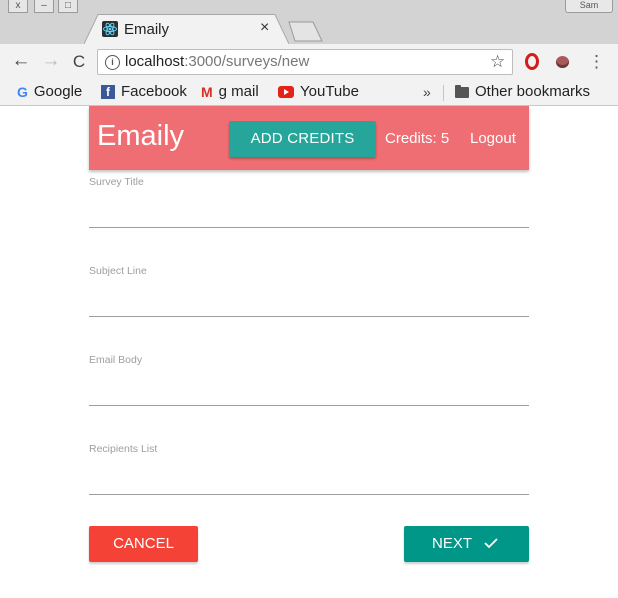 Image resolution: width=618 pixels, height=598 pixels. I want to click on facebook-icon: f, so click(108, 92).